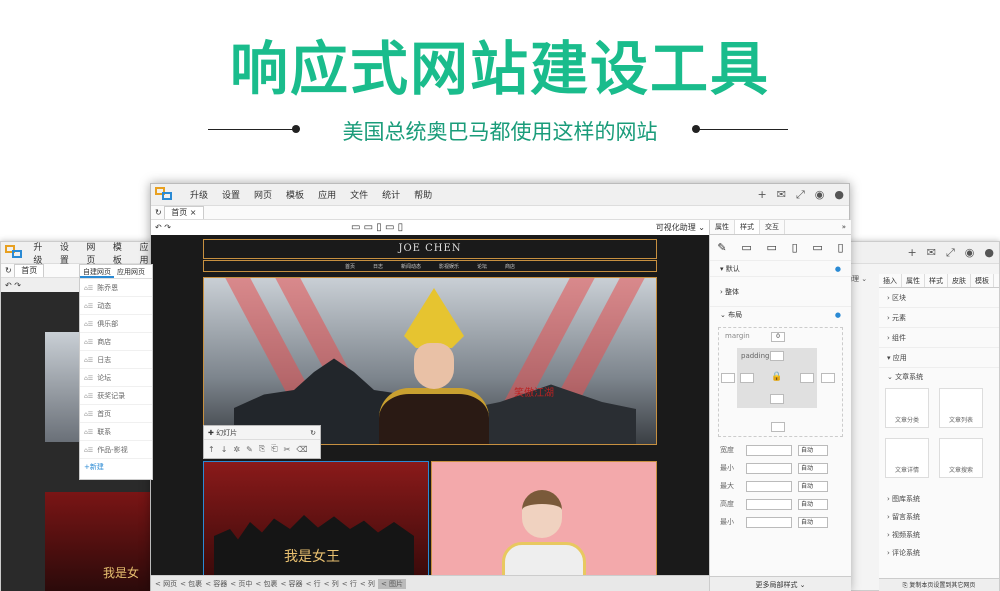 The width and height of the screenshot is (1000, 591). Describe the element at coordinates (769, 522) in the screenshot. I see `min-height-input` at that location.